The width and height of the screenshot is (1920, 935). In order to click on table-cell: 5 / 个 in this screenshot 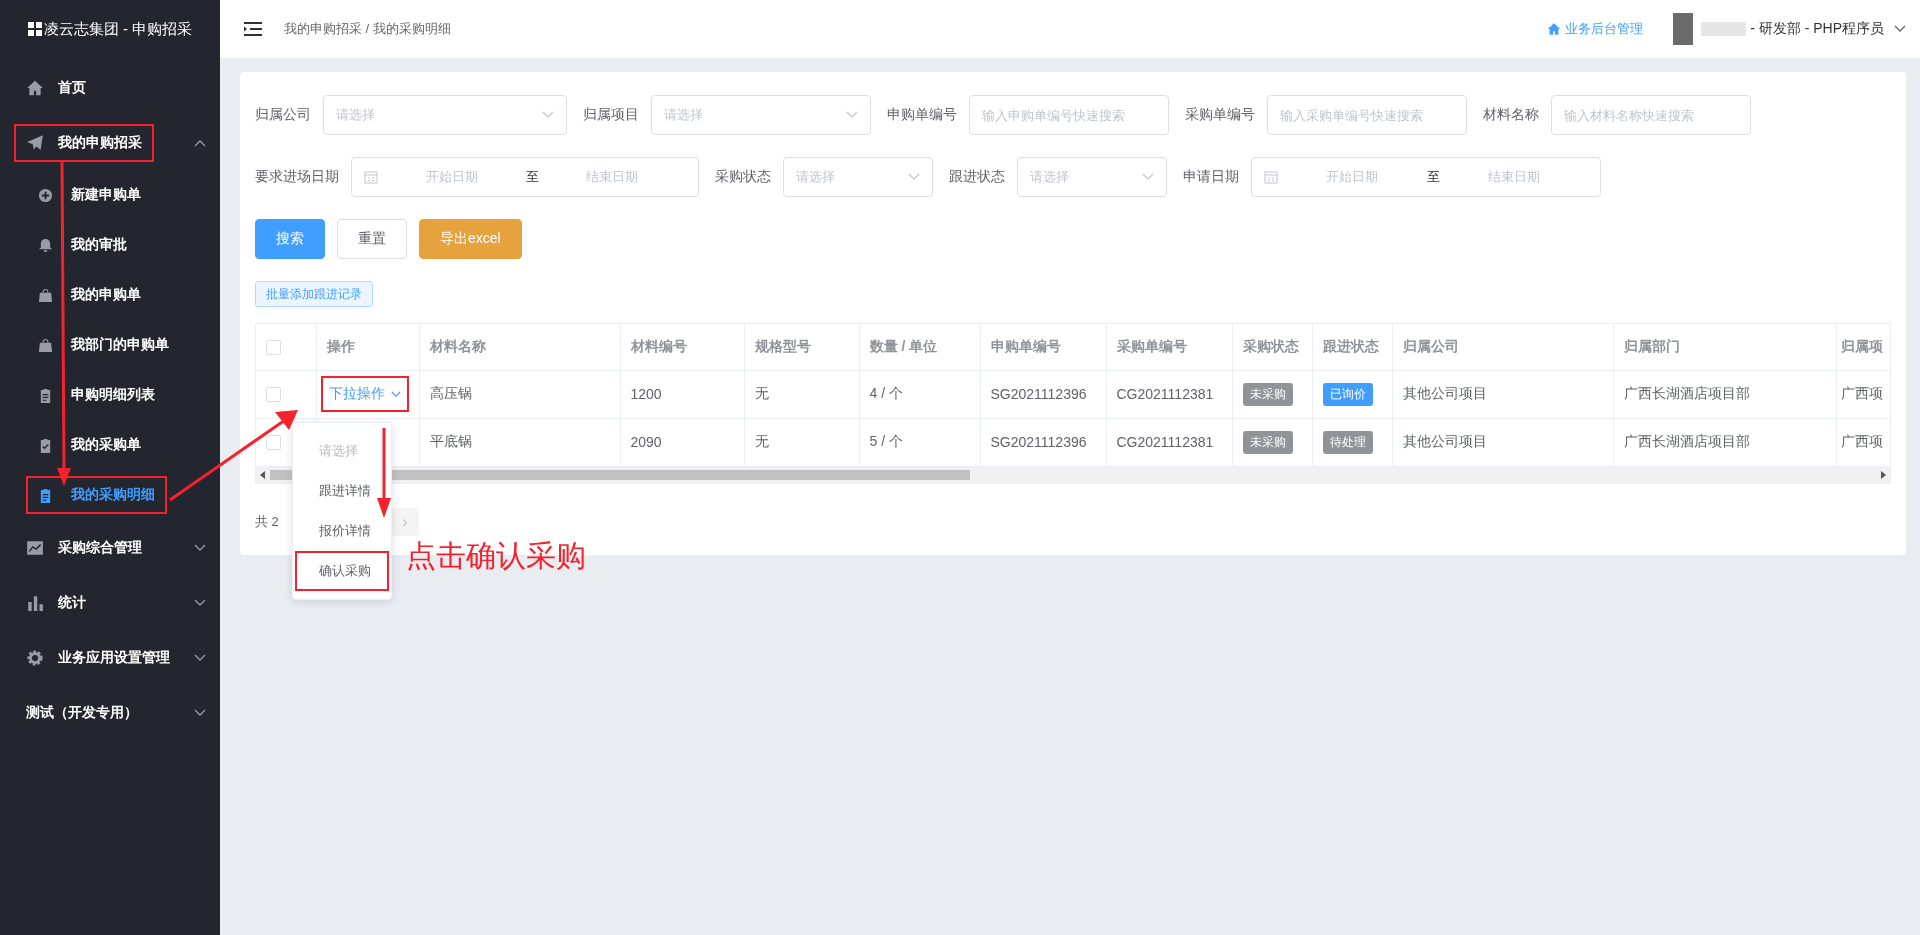, I will do `click(886, 441)`.